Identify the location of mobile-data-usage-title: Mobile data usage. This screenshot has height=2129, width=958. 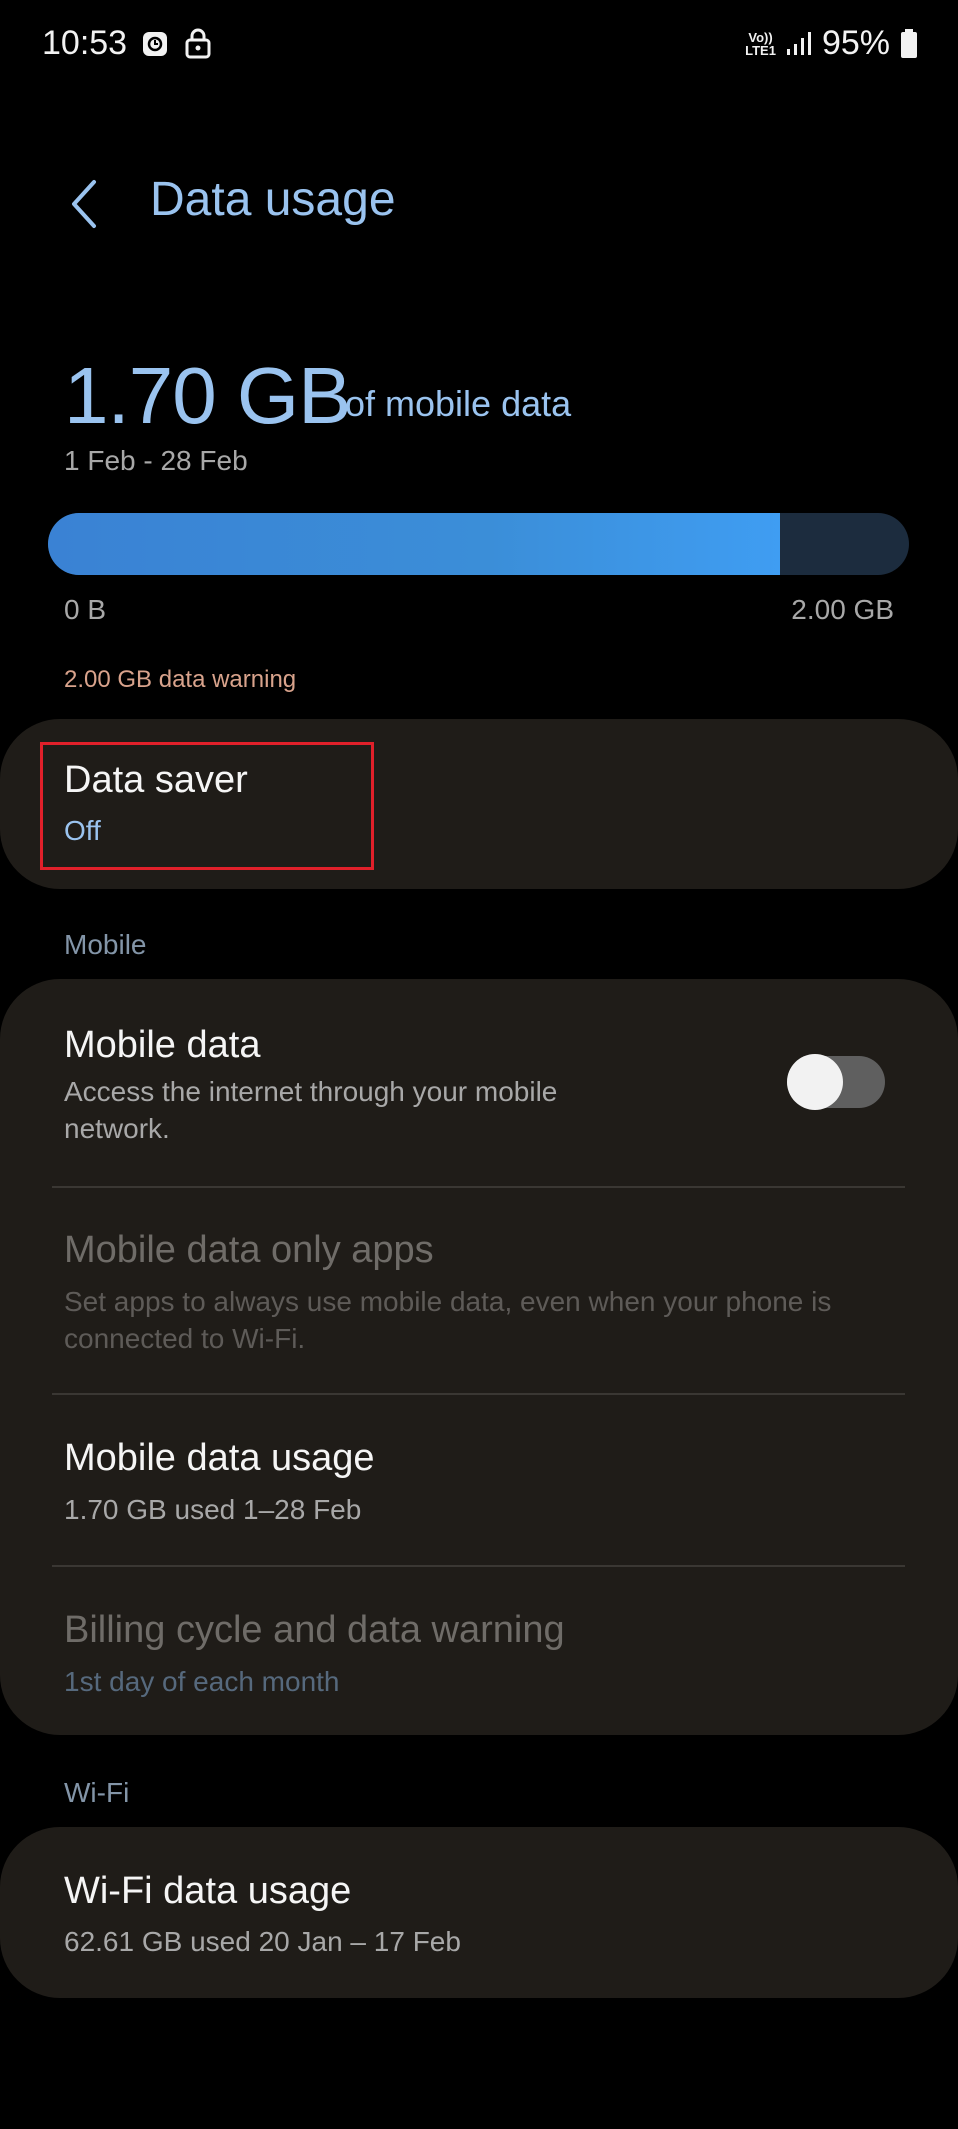
(219, 1458).